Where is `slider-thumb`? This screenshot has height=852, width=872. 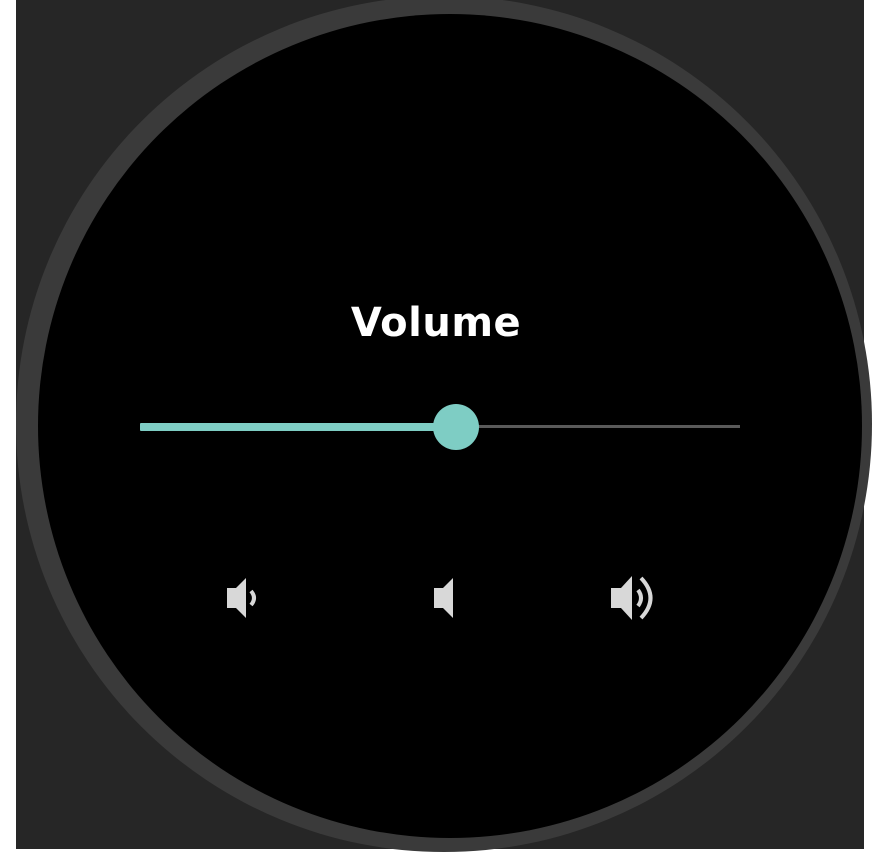
slider-thumb is located at coordinates (456, 427).